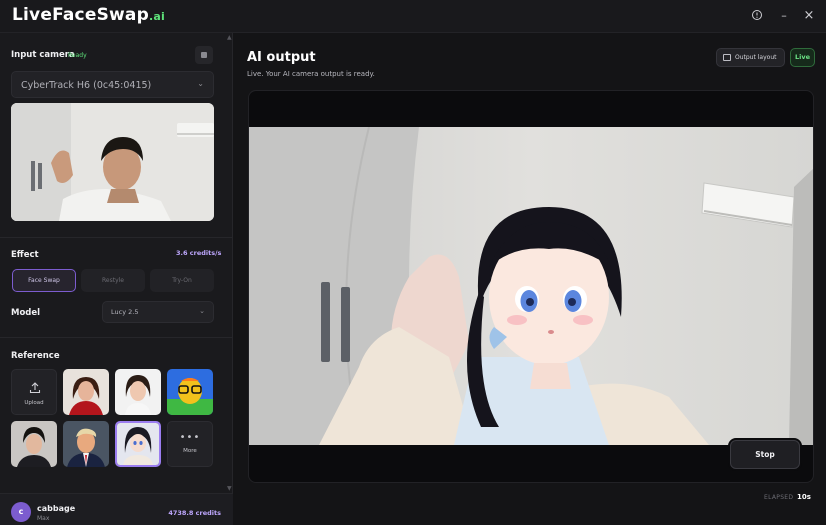 This screenshot has height=525, width=826. Describe the element at coordinates (25, 255) in the screenshot. I see `effect-title: Effect` at that location.